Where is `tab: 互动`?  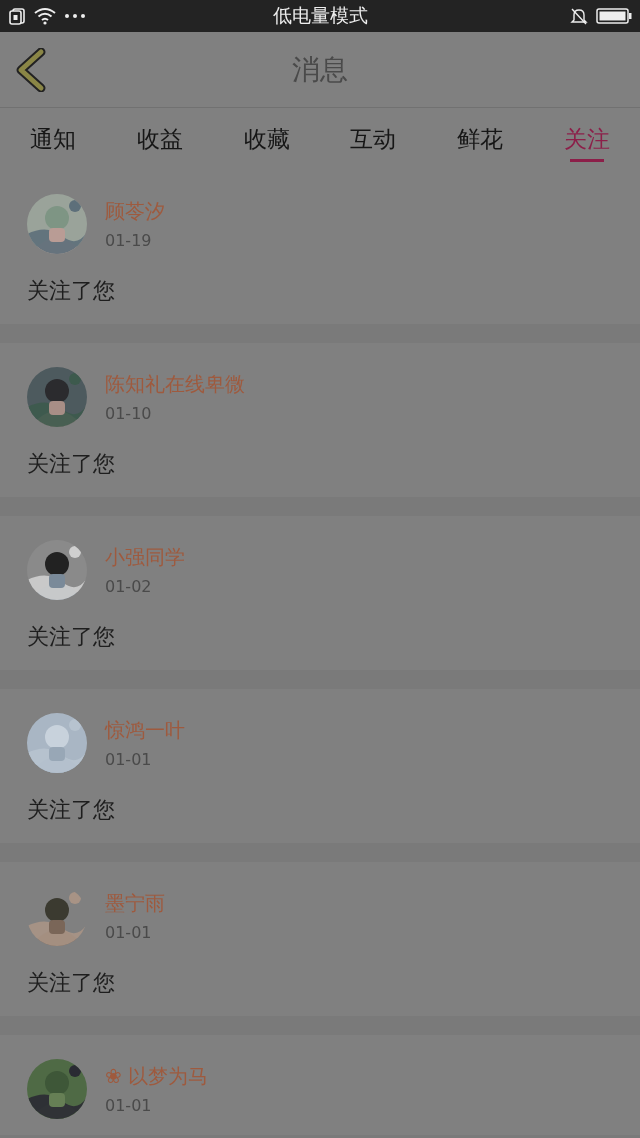 tab: 互动 is located at coordinates (373, 139).